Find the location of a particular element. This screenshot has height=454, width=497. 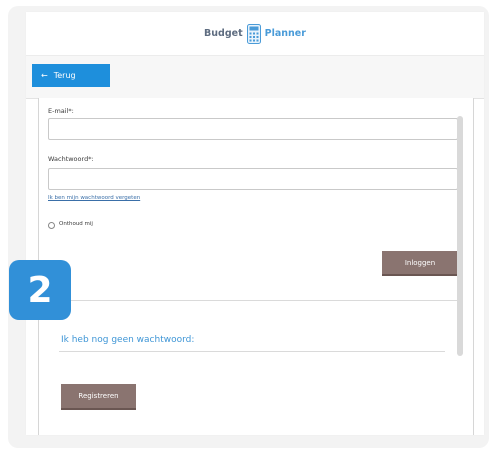

password-field is located at coordinates (253, 179).